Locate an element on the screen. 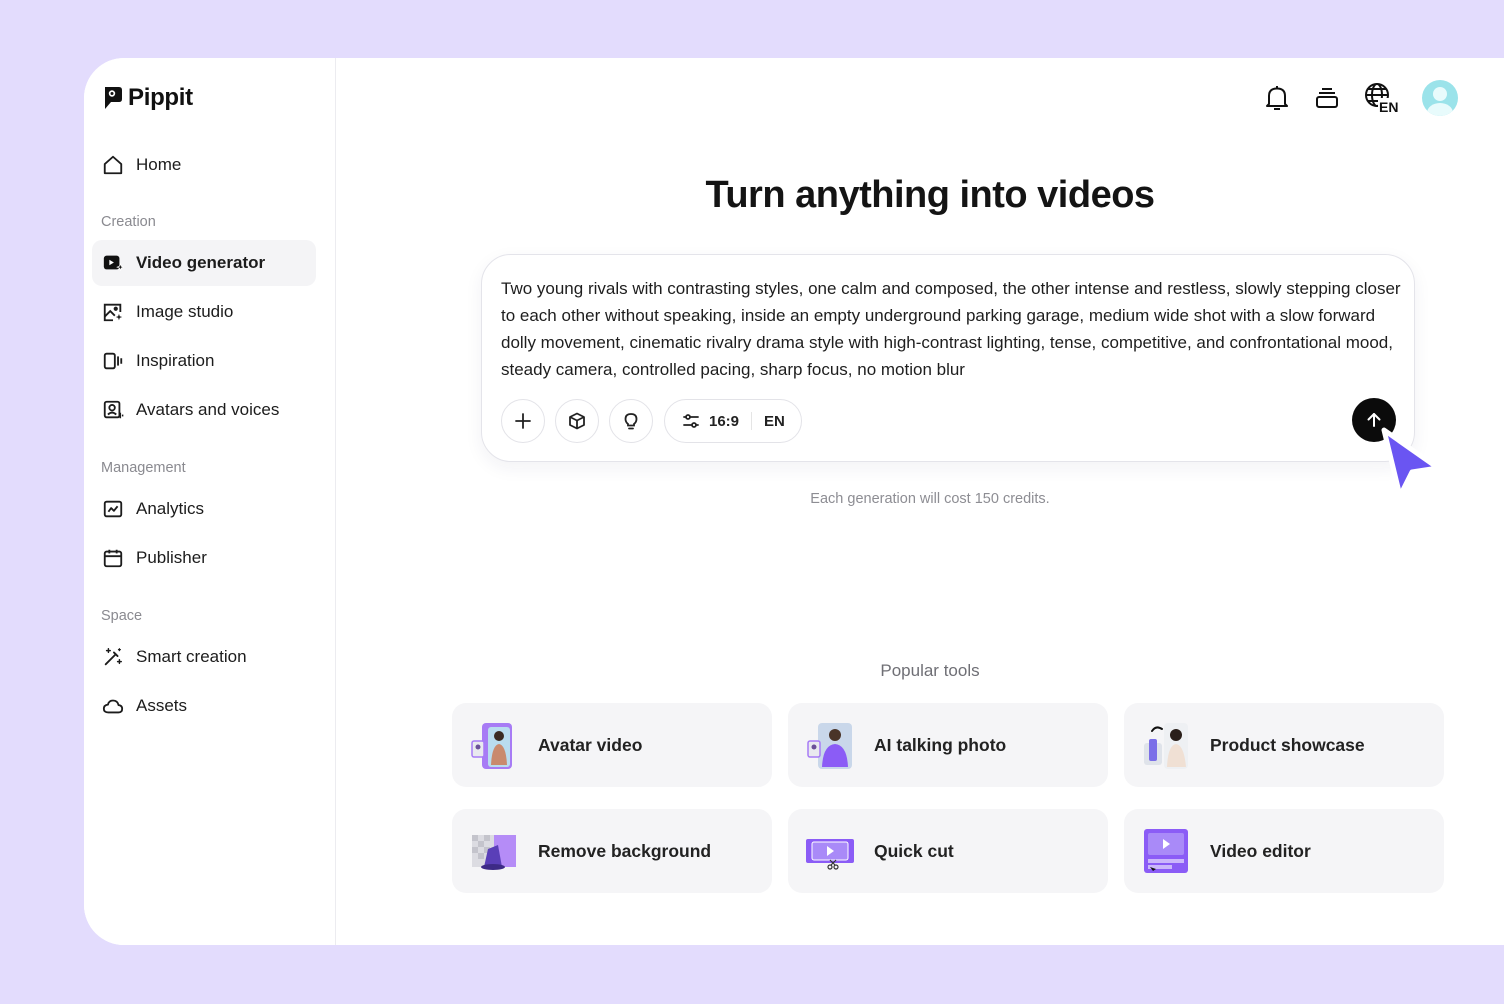 This screenshot has width=1504, height=1004. analytics-icon is located at coordinates (113, 509).